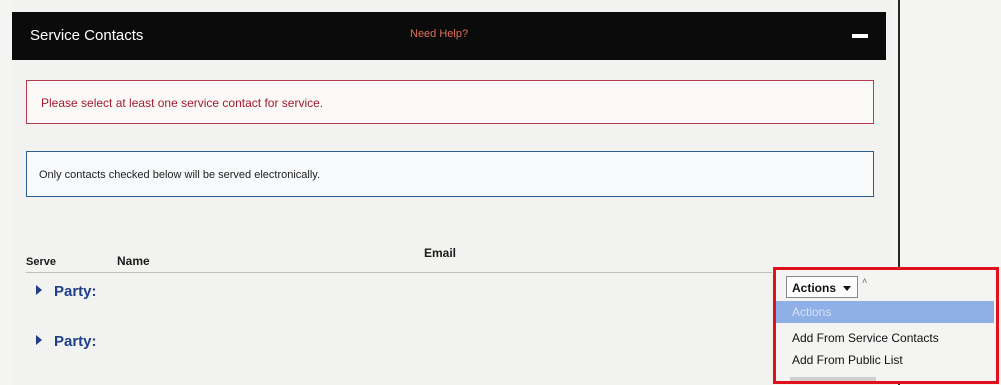 The height and width of the screenshot is (385, 1001). What do you see at coordinates (814, 288) in the screenshot?
I see `actions-button-label: Actions` at bounding box center [814, 288].